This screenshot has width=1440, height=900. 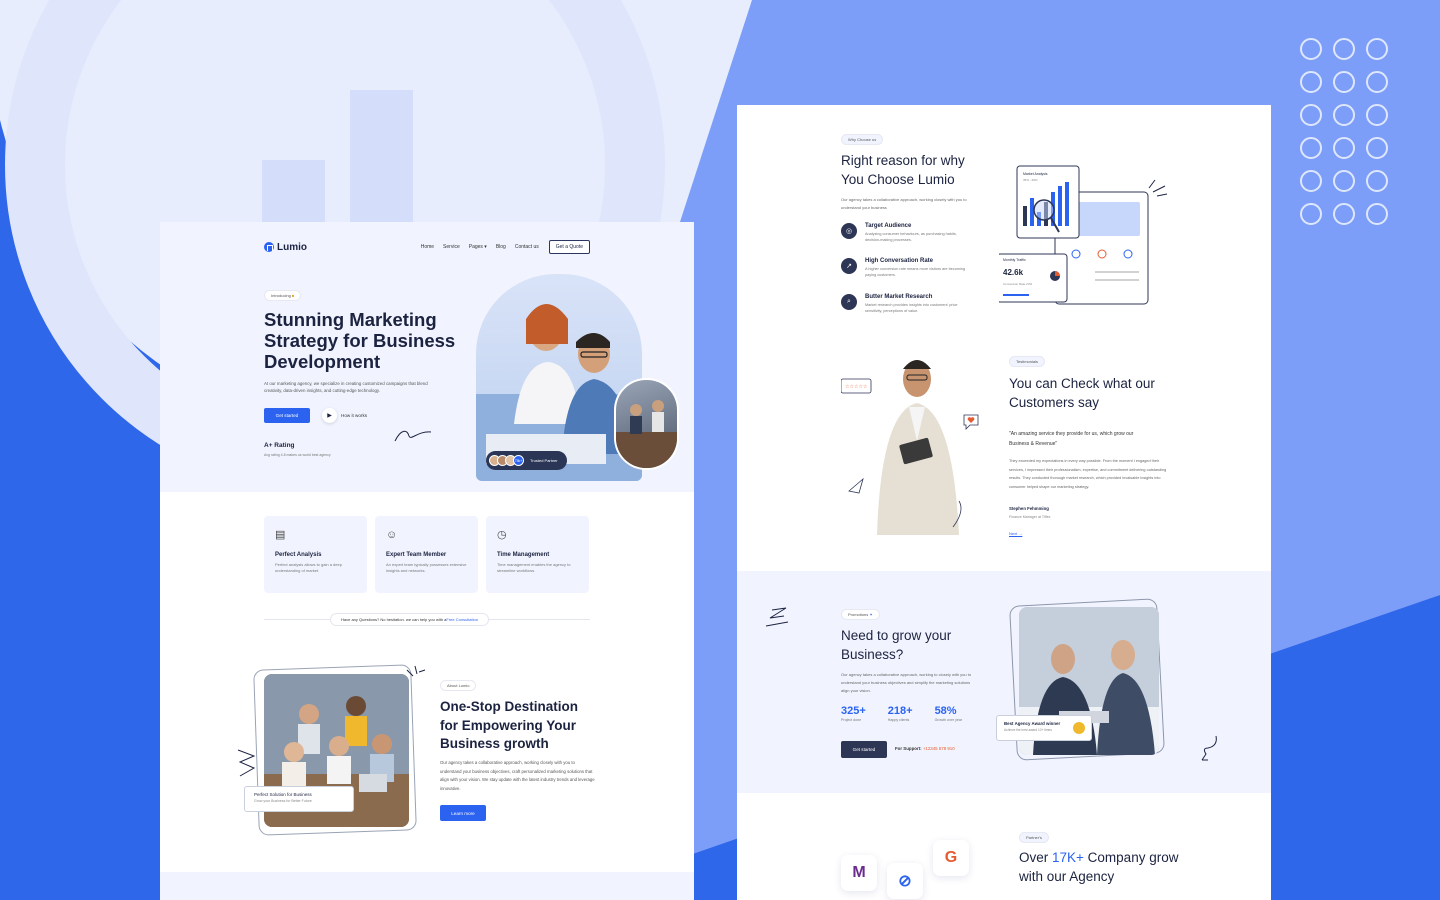 I want to click on analysis-icon: ▤, so click(x=280, y=535).